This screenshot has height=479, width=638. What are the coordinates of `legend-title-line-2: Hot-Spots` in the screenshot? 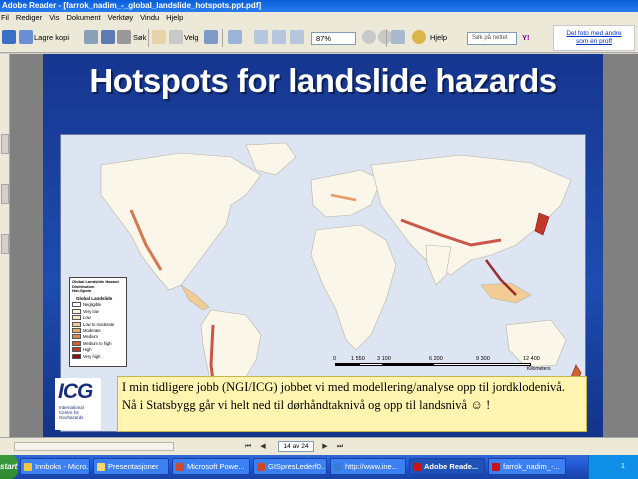 It's located at (82, 291).